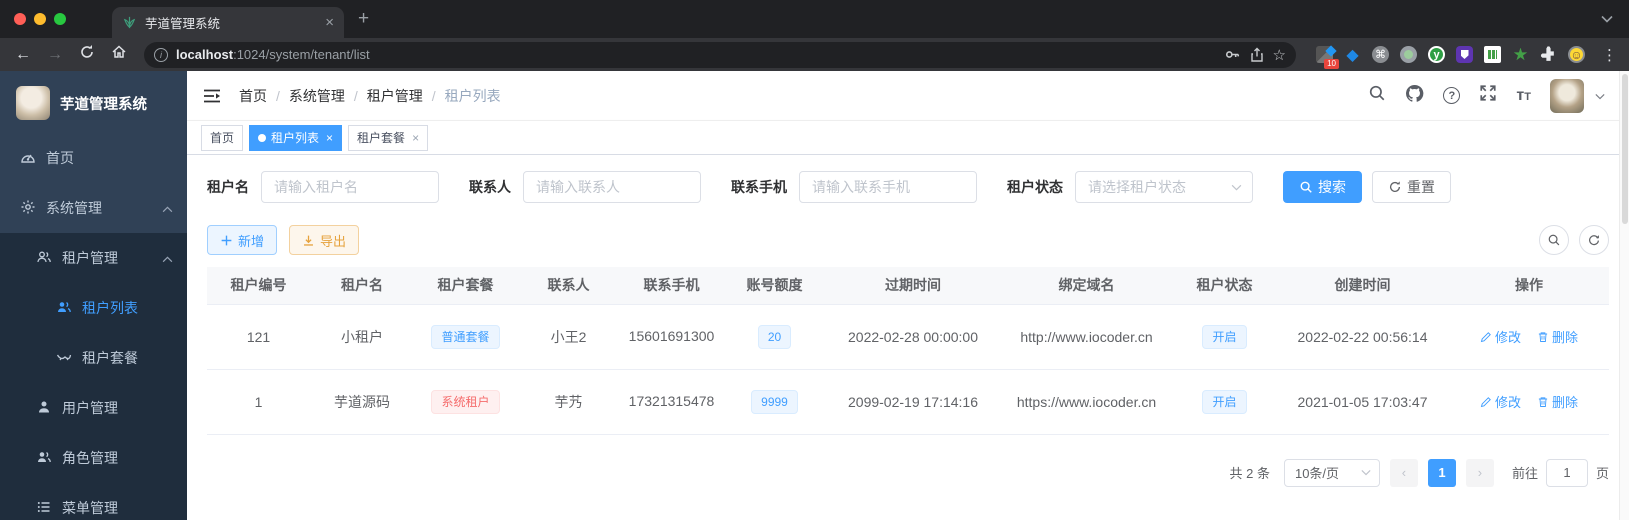 This screenshot has width=1629, height=520. Describe the element at coordinates (1408, 54) in the screenshot. I see `extension-green-dot-icon` at that location.